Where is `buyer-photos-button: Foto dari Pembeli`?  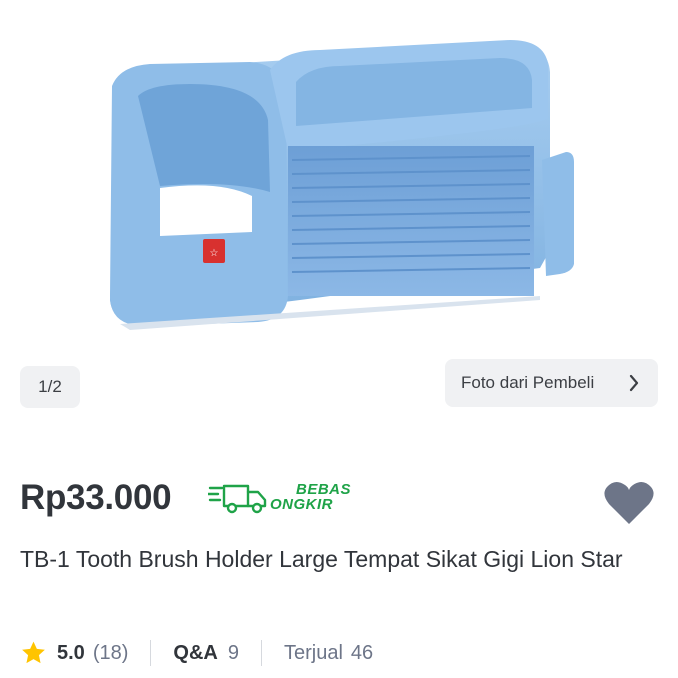 buyer-photos-button: Foto dari Pembeli is located at coordinates (551, 383).